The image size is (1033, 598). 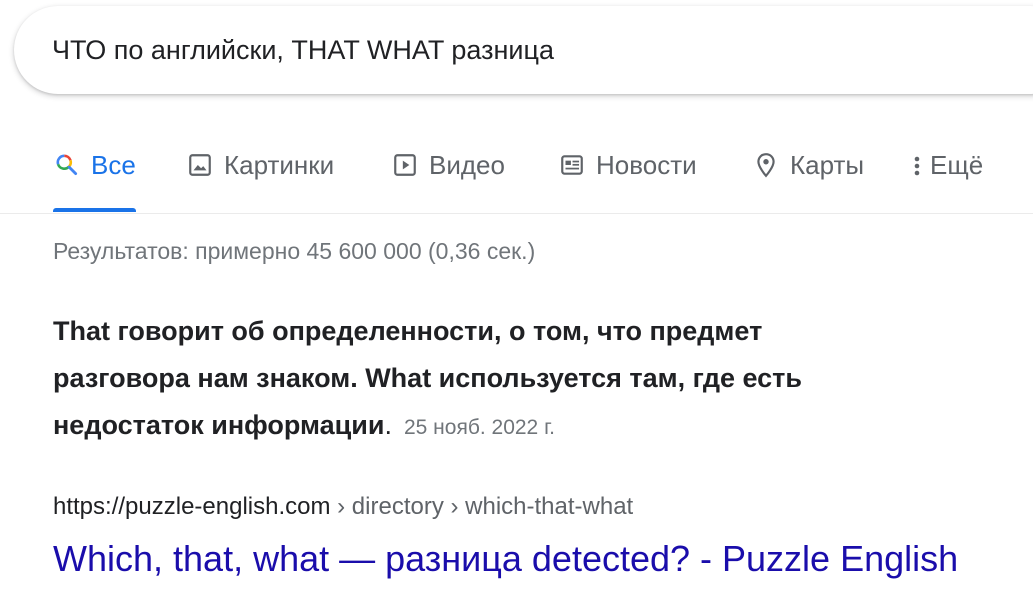 I want to click on tab-images: Картинки, so click(x=260, y=181).